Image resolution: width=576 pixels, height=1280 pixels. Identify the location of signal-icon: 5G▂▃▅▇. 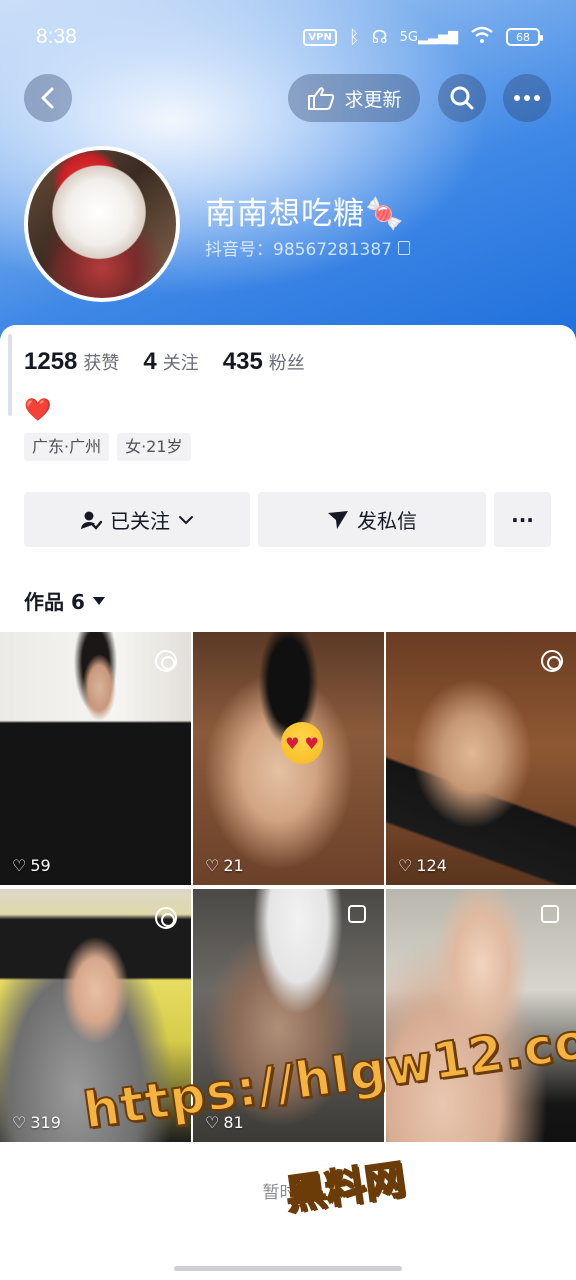
(428, 37).